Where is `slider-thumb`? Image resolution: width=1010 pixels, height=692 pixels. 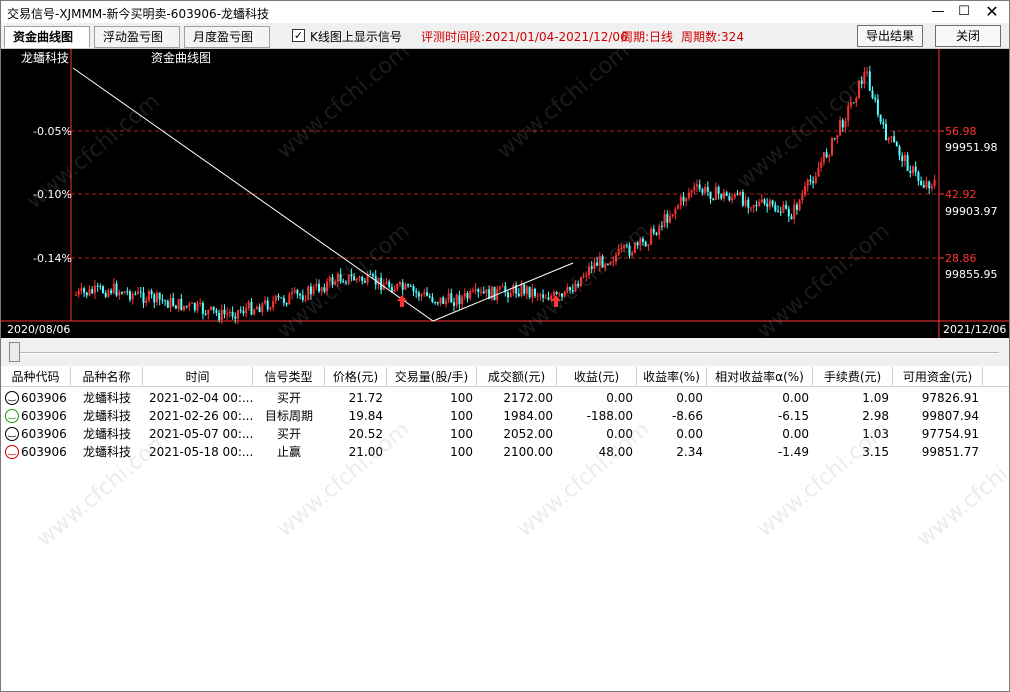
slider-thumb is located at coordinates (14, 352).